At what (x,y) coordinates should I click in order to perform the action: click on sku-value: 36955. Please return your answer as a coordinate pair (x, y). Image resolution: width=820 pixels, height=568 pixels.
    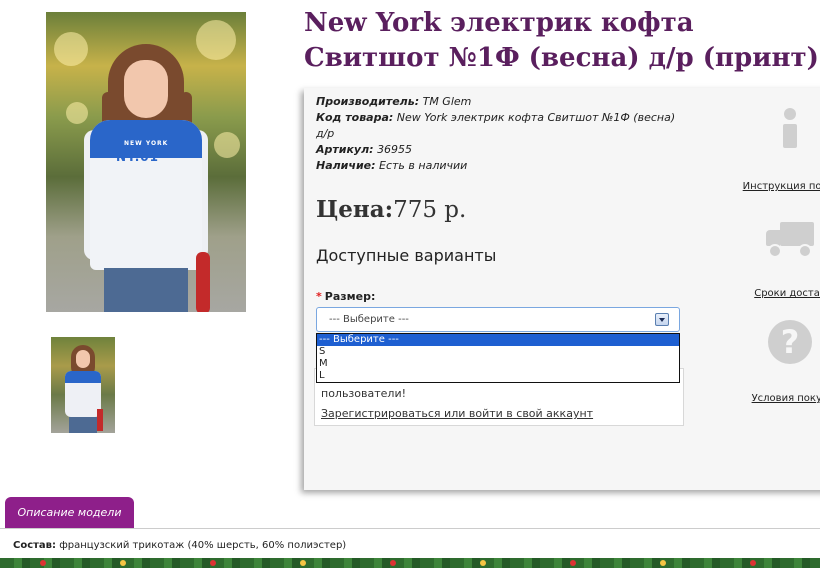
    Looking at the image, I should click on (395, 149).